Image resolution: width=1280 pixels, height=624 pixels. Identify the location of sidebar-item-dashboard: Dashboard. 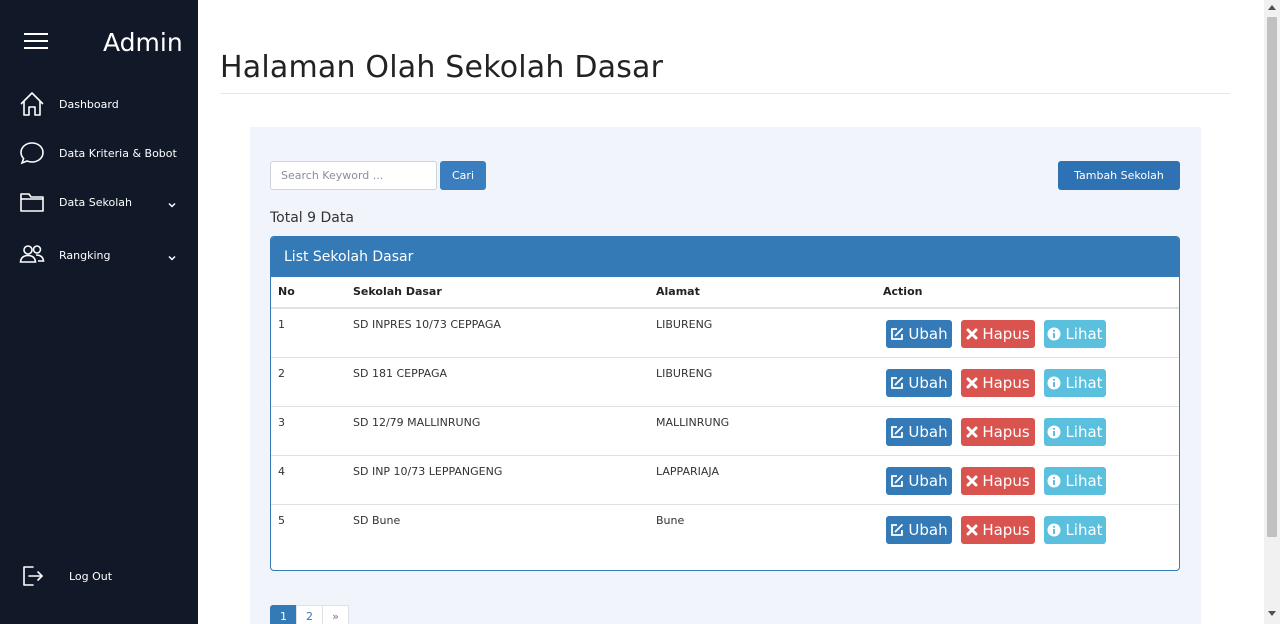
(100, 104).